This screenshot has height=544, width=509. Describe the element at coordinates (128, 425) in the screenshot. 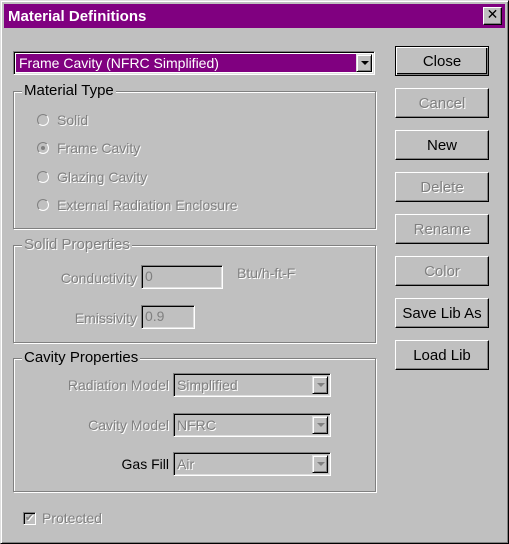

I see `cavity-model-label: Cavity Model` at that location.